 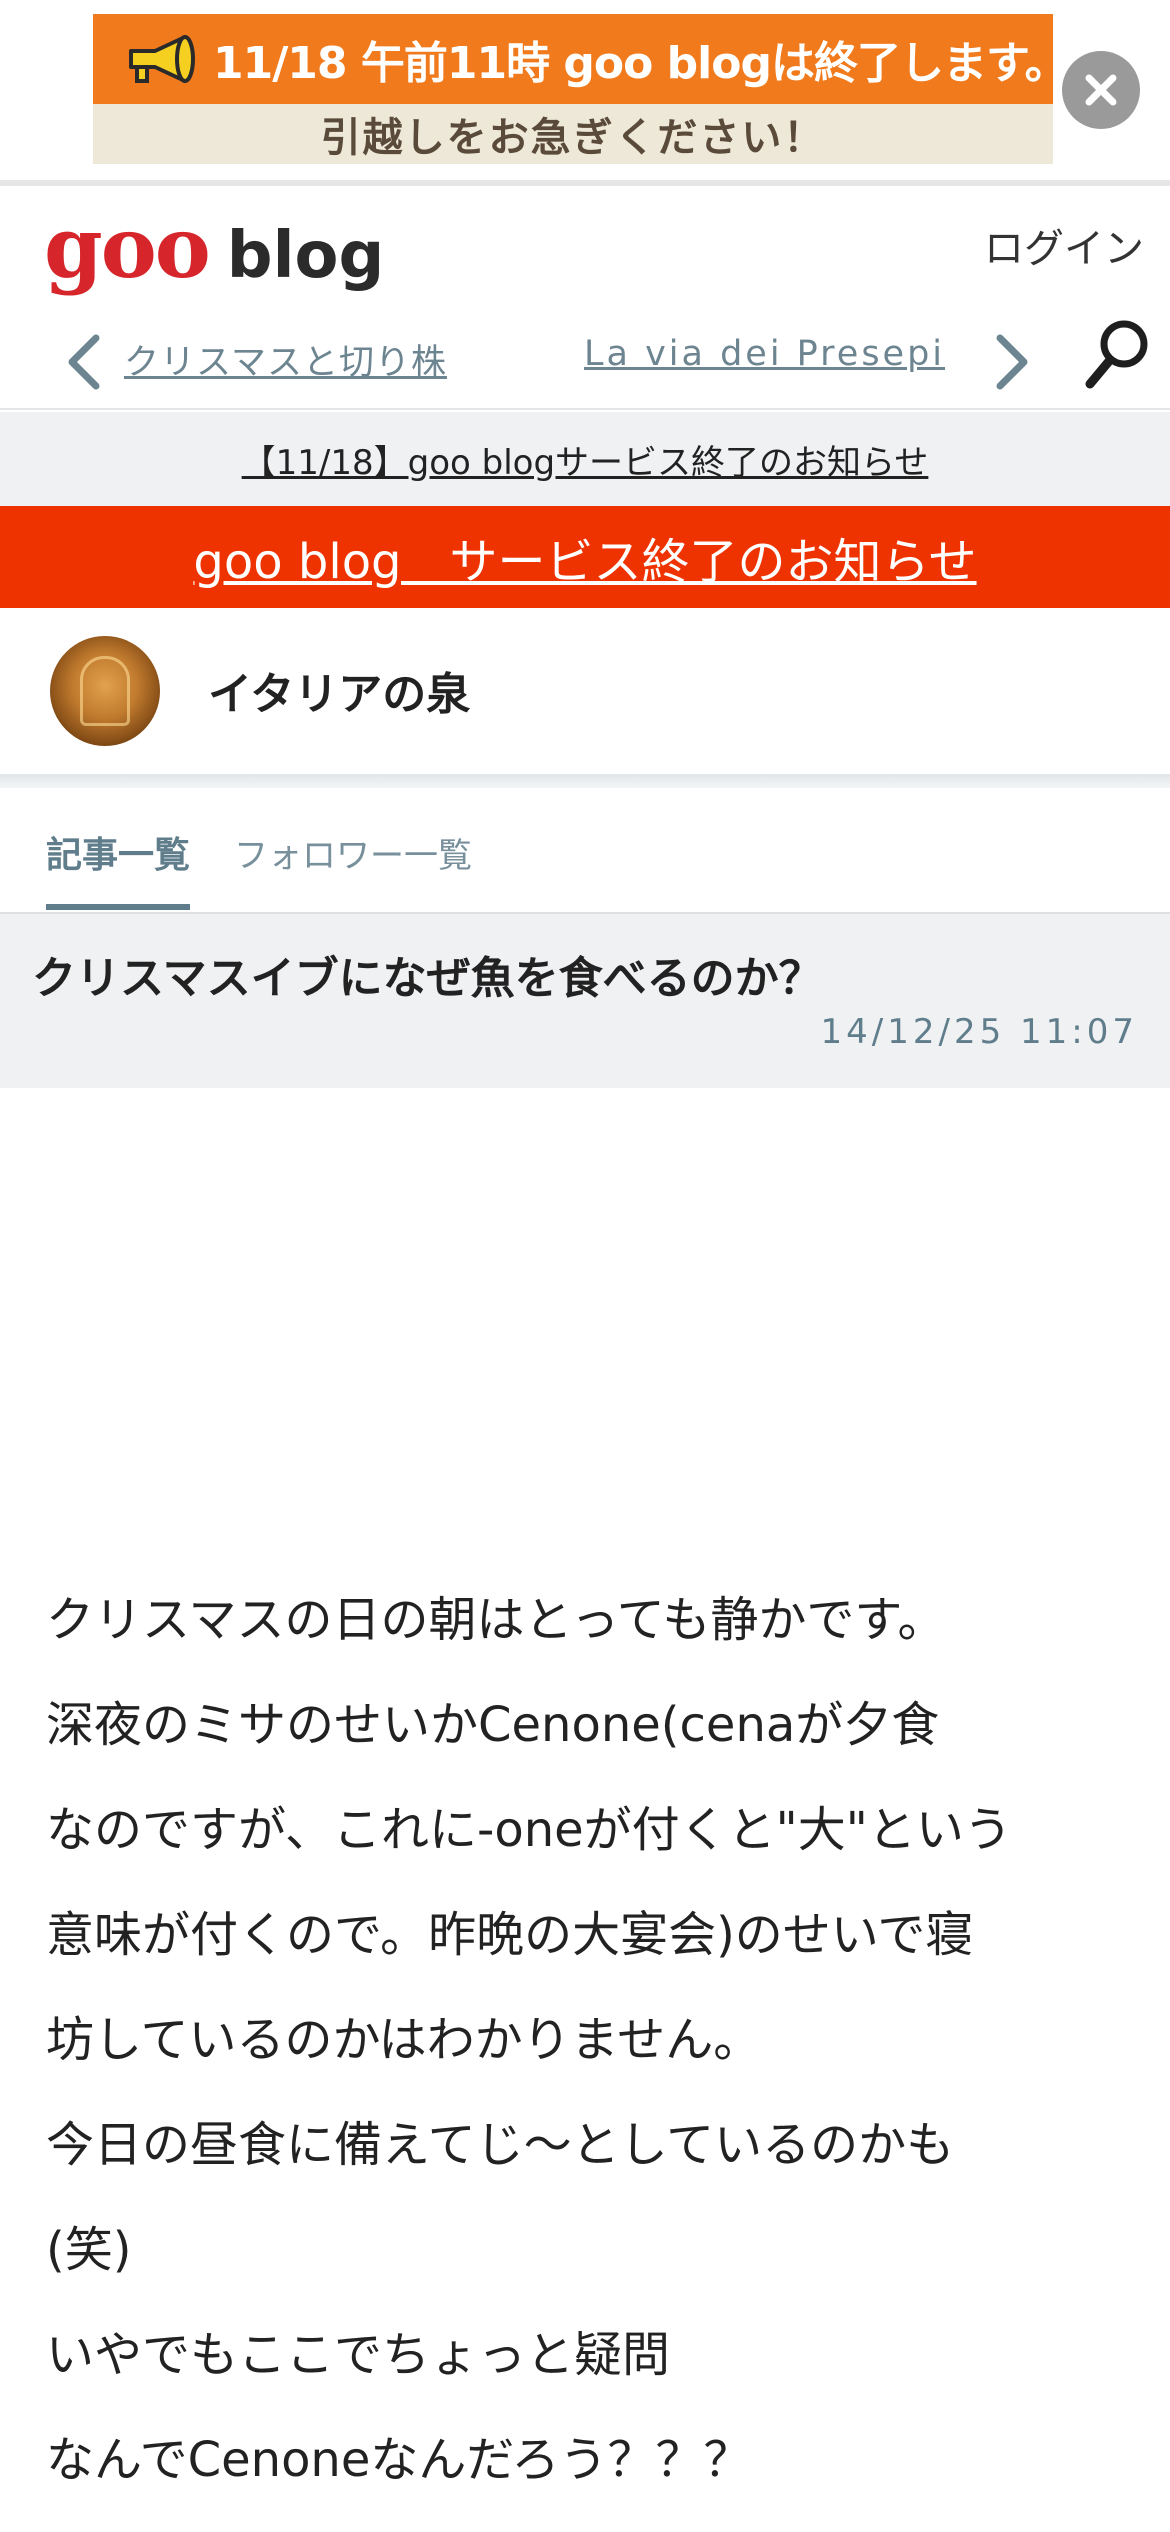 What do you see at coordinates (118, 907) in the screenshot?
I see `active-tab-indicator` at bounding box center [118, 907].